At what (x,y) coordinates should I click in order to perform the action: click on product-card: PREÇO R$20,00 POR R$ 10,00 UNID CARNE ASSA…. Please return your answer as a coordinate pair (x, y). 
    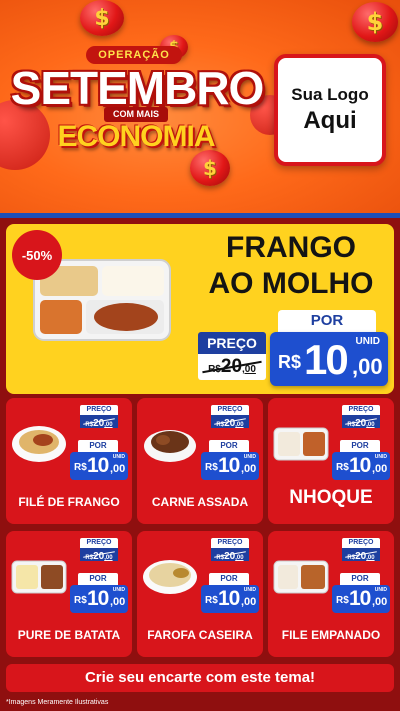
    Looking at the image, I should click on (200, 461).